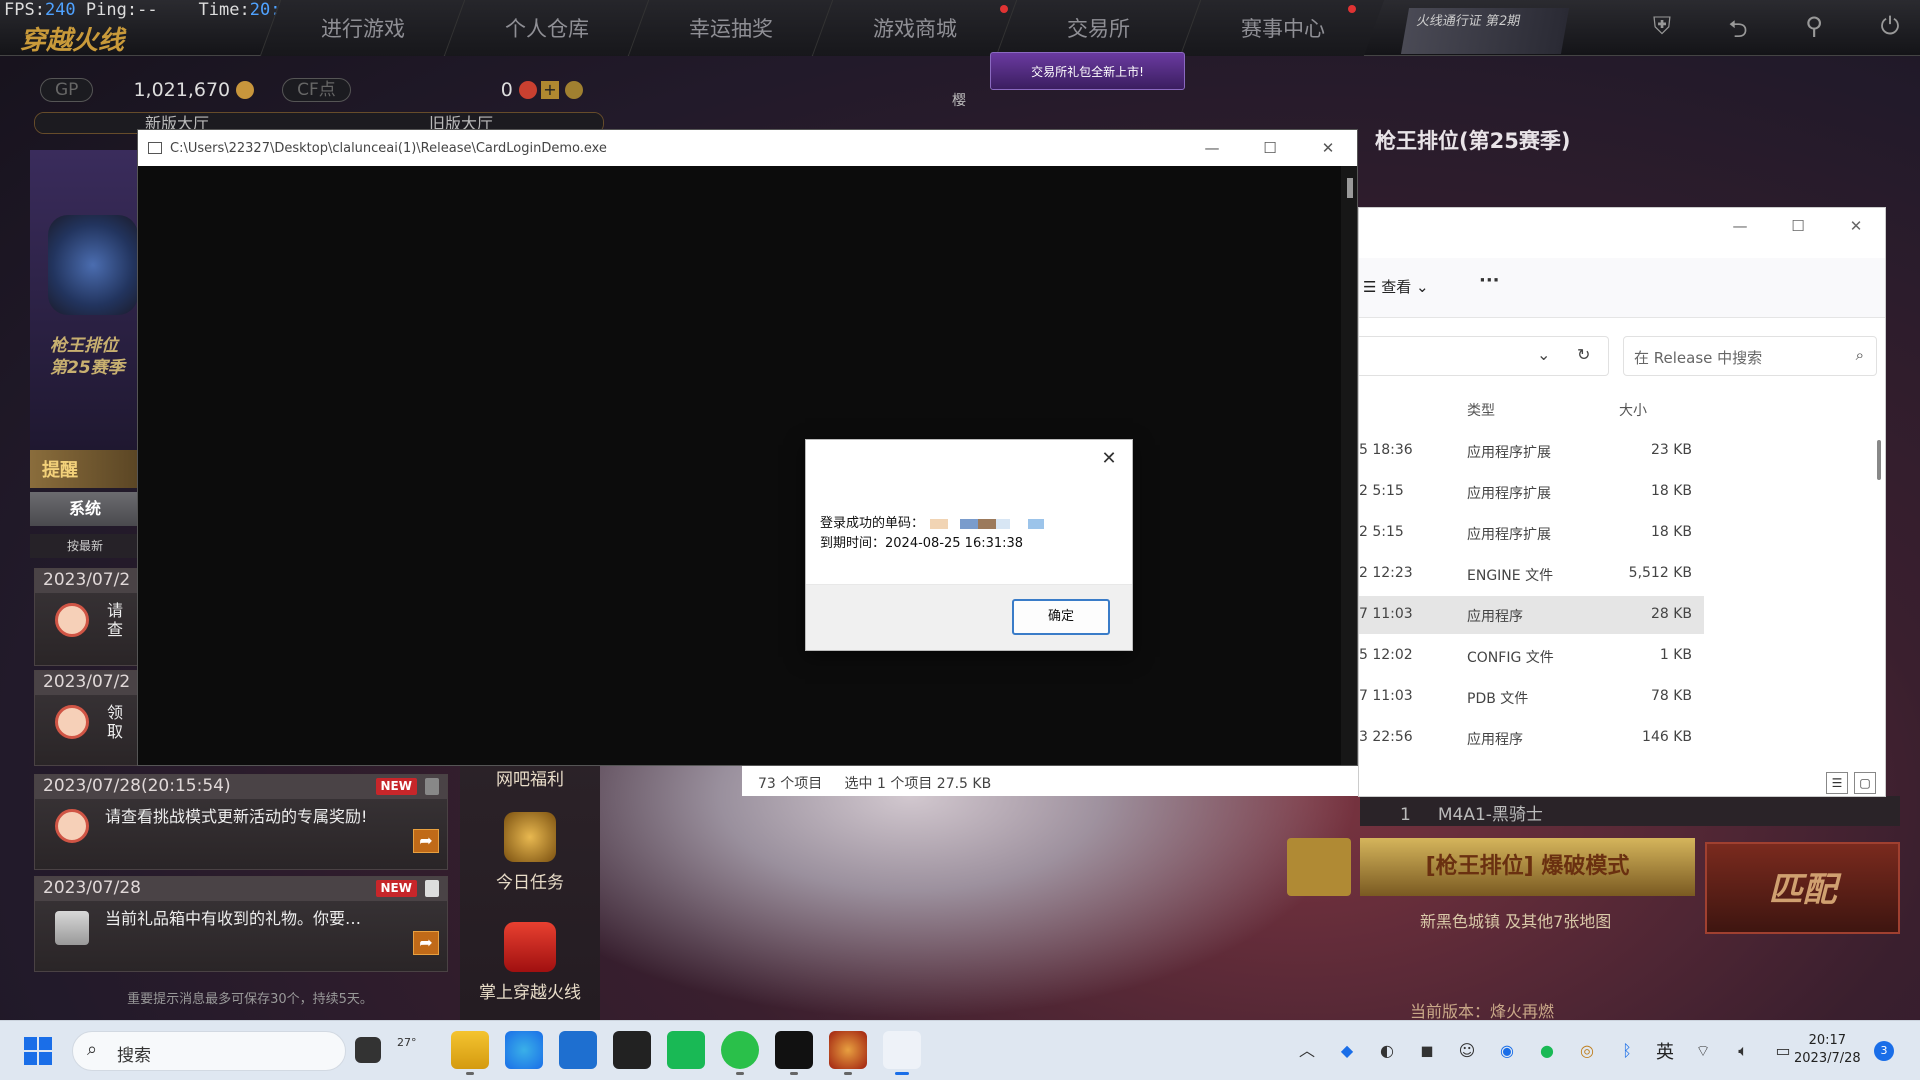  What do you see at coordinates (914, 28) in the screenshot?
I see `nav-shop: 游戏商城` at bounding box center [914, 28].